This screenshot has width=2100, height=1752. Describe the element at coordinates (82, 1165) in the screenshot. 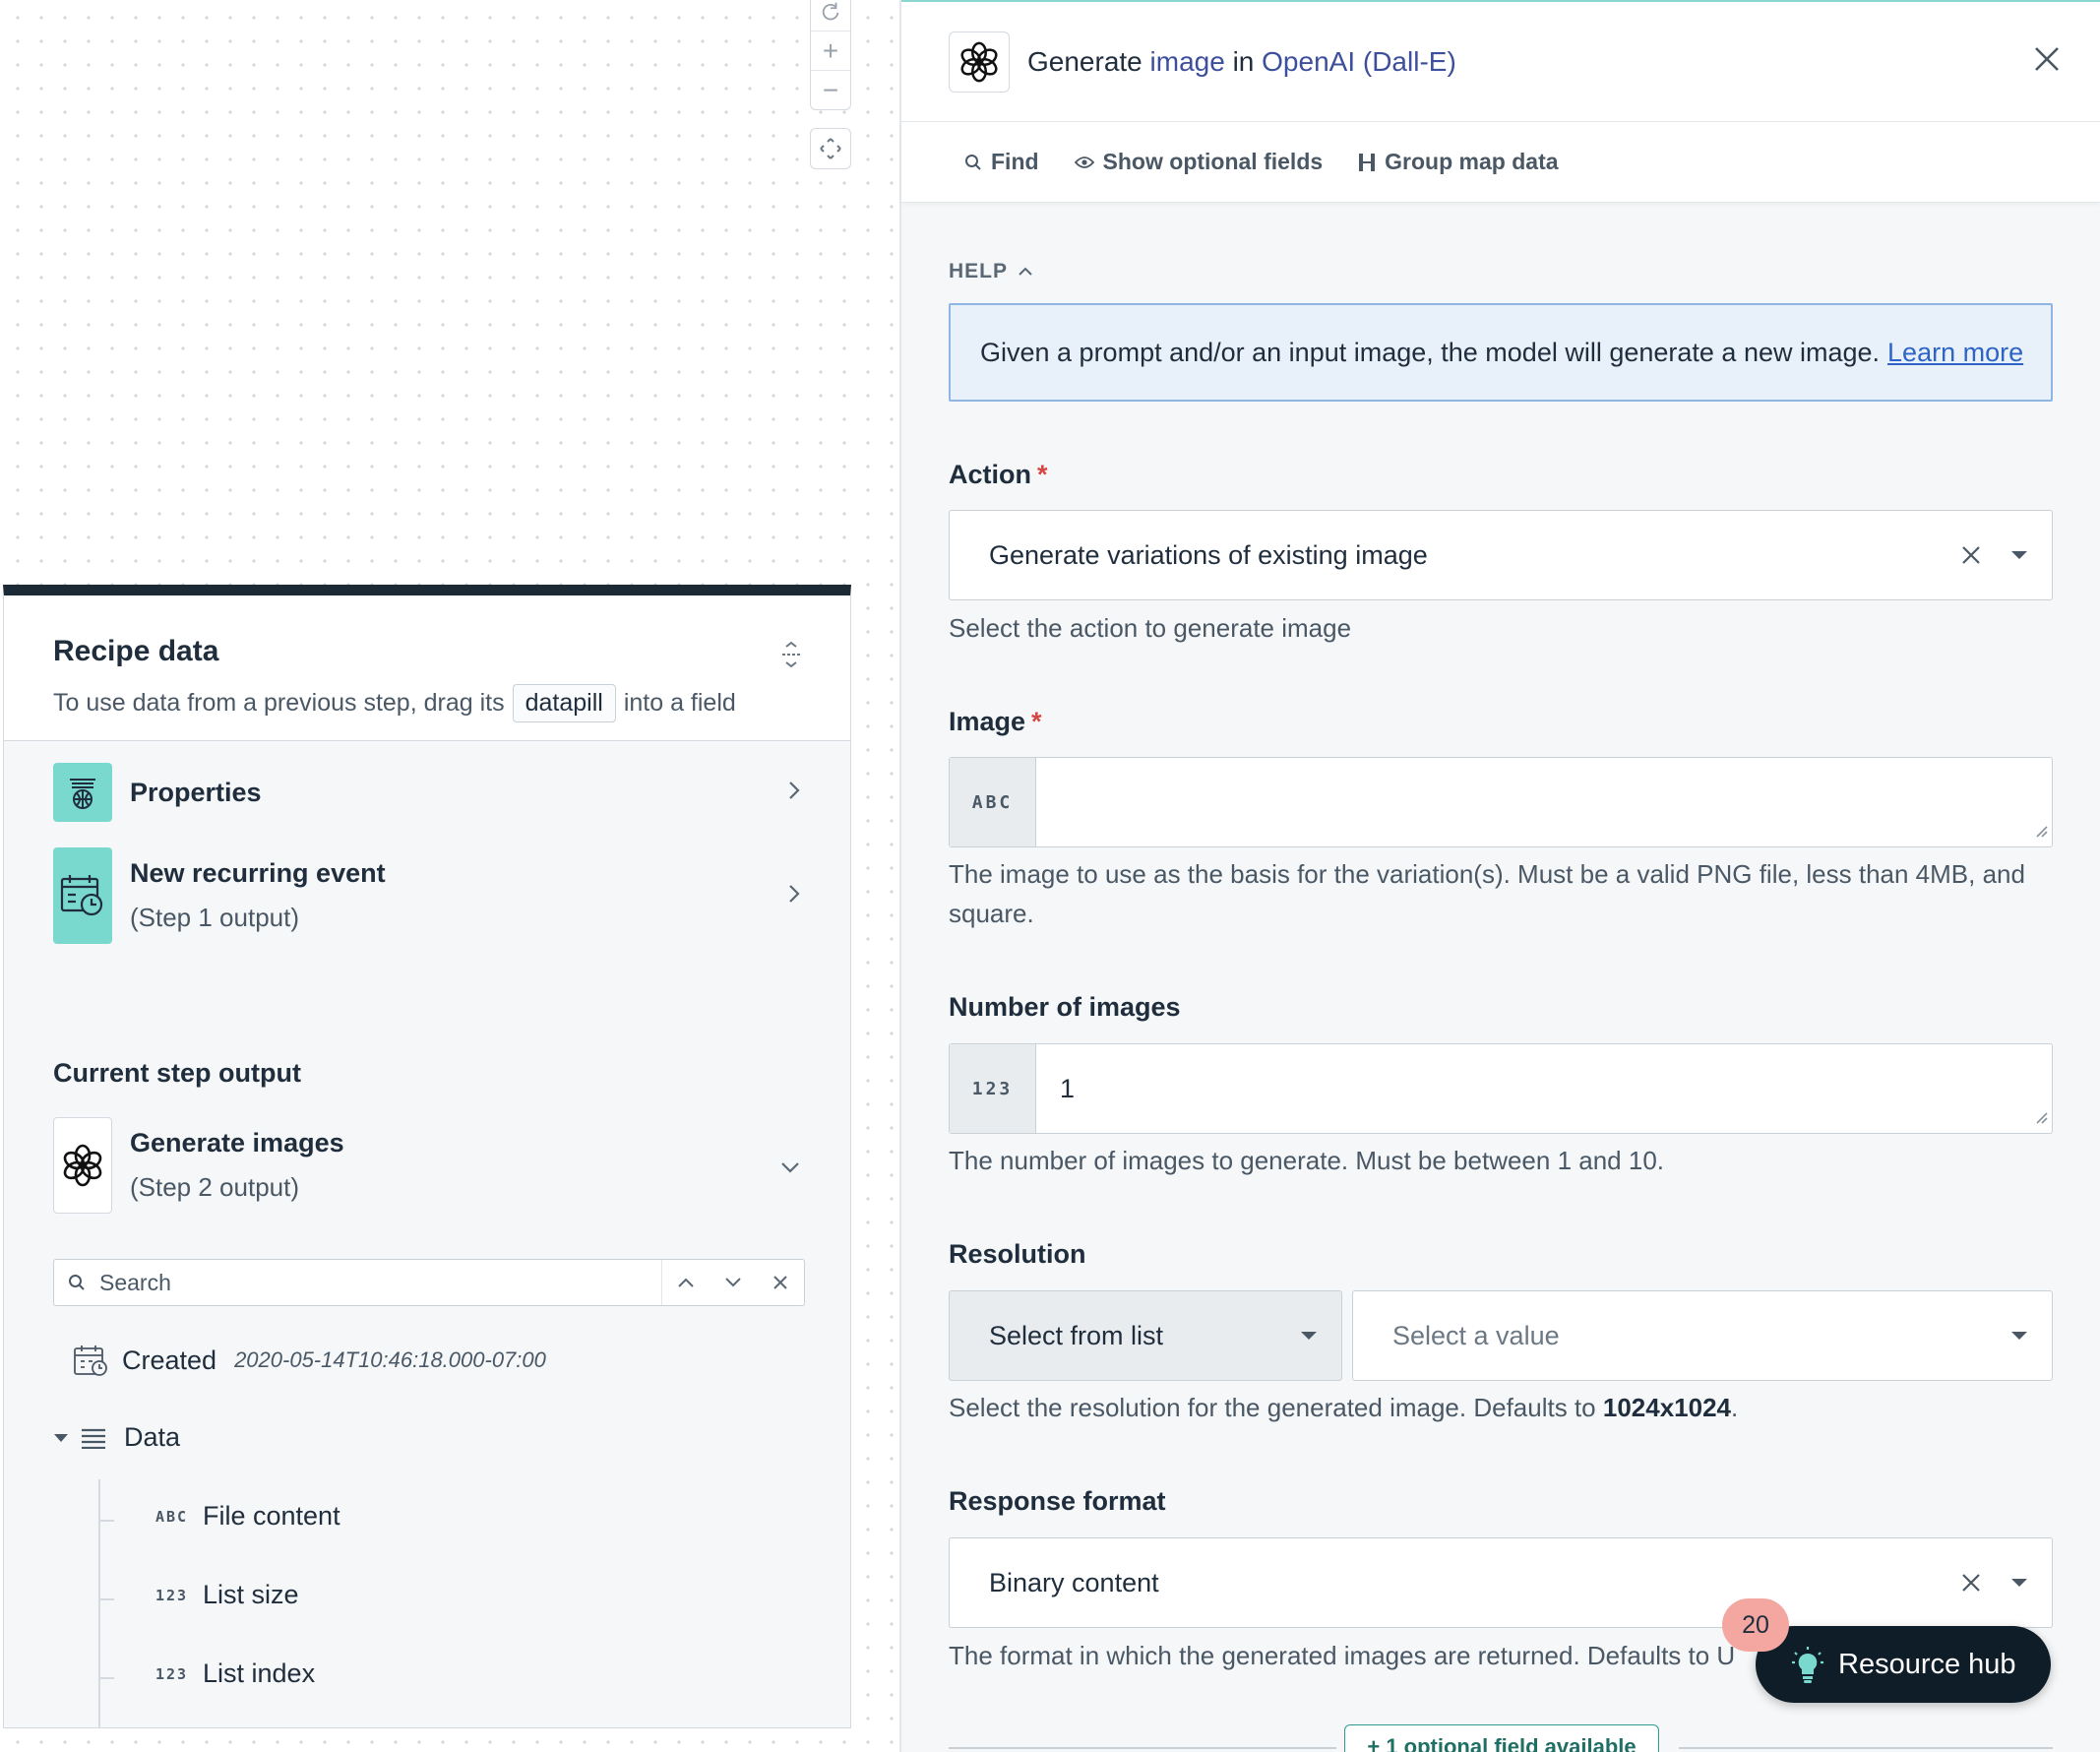

I see `openai-icon` at that location.